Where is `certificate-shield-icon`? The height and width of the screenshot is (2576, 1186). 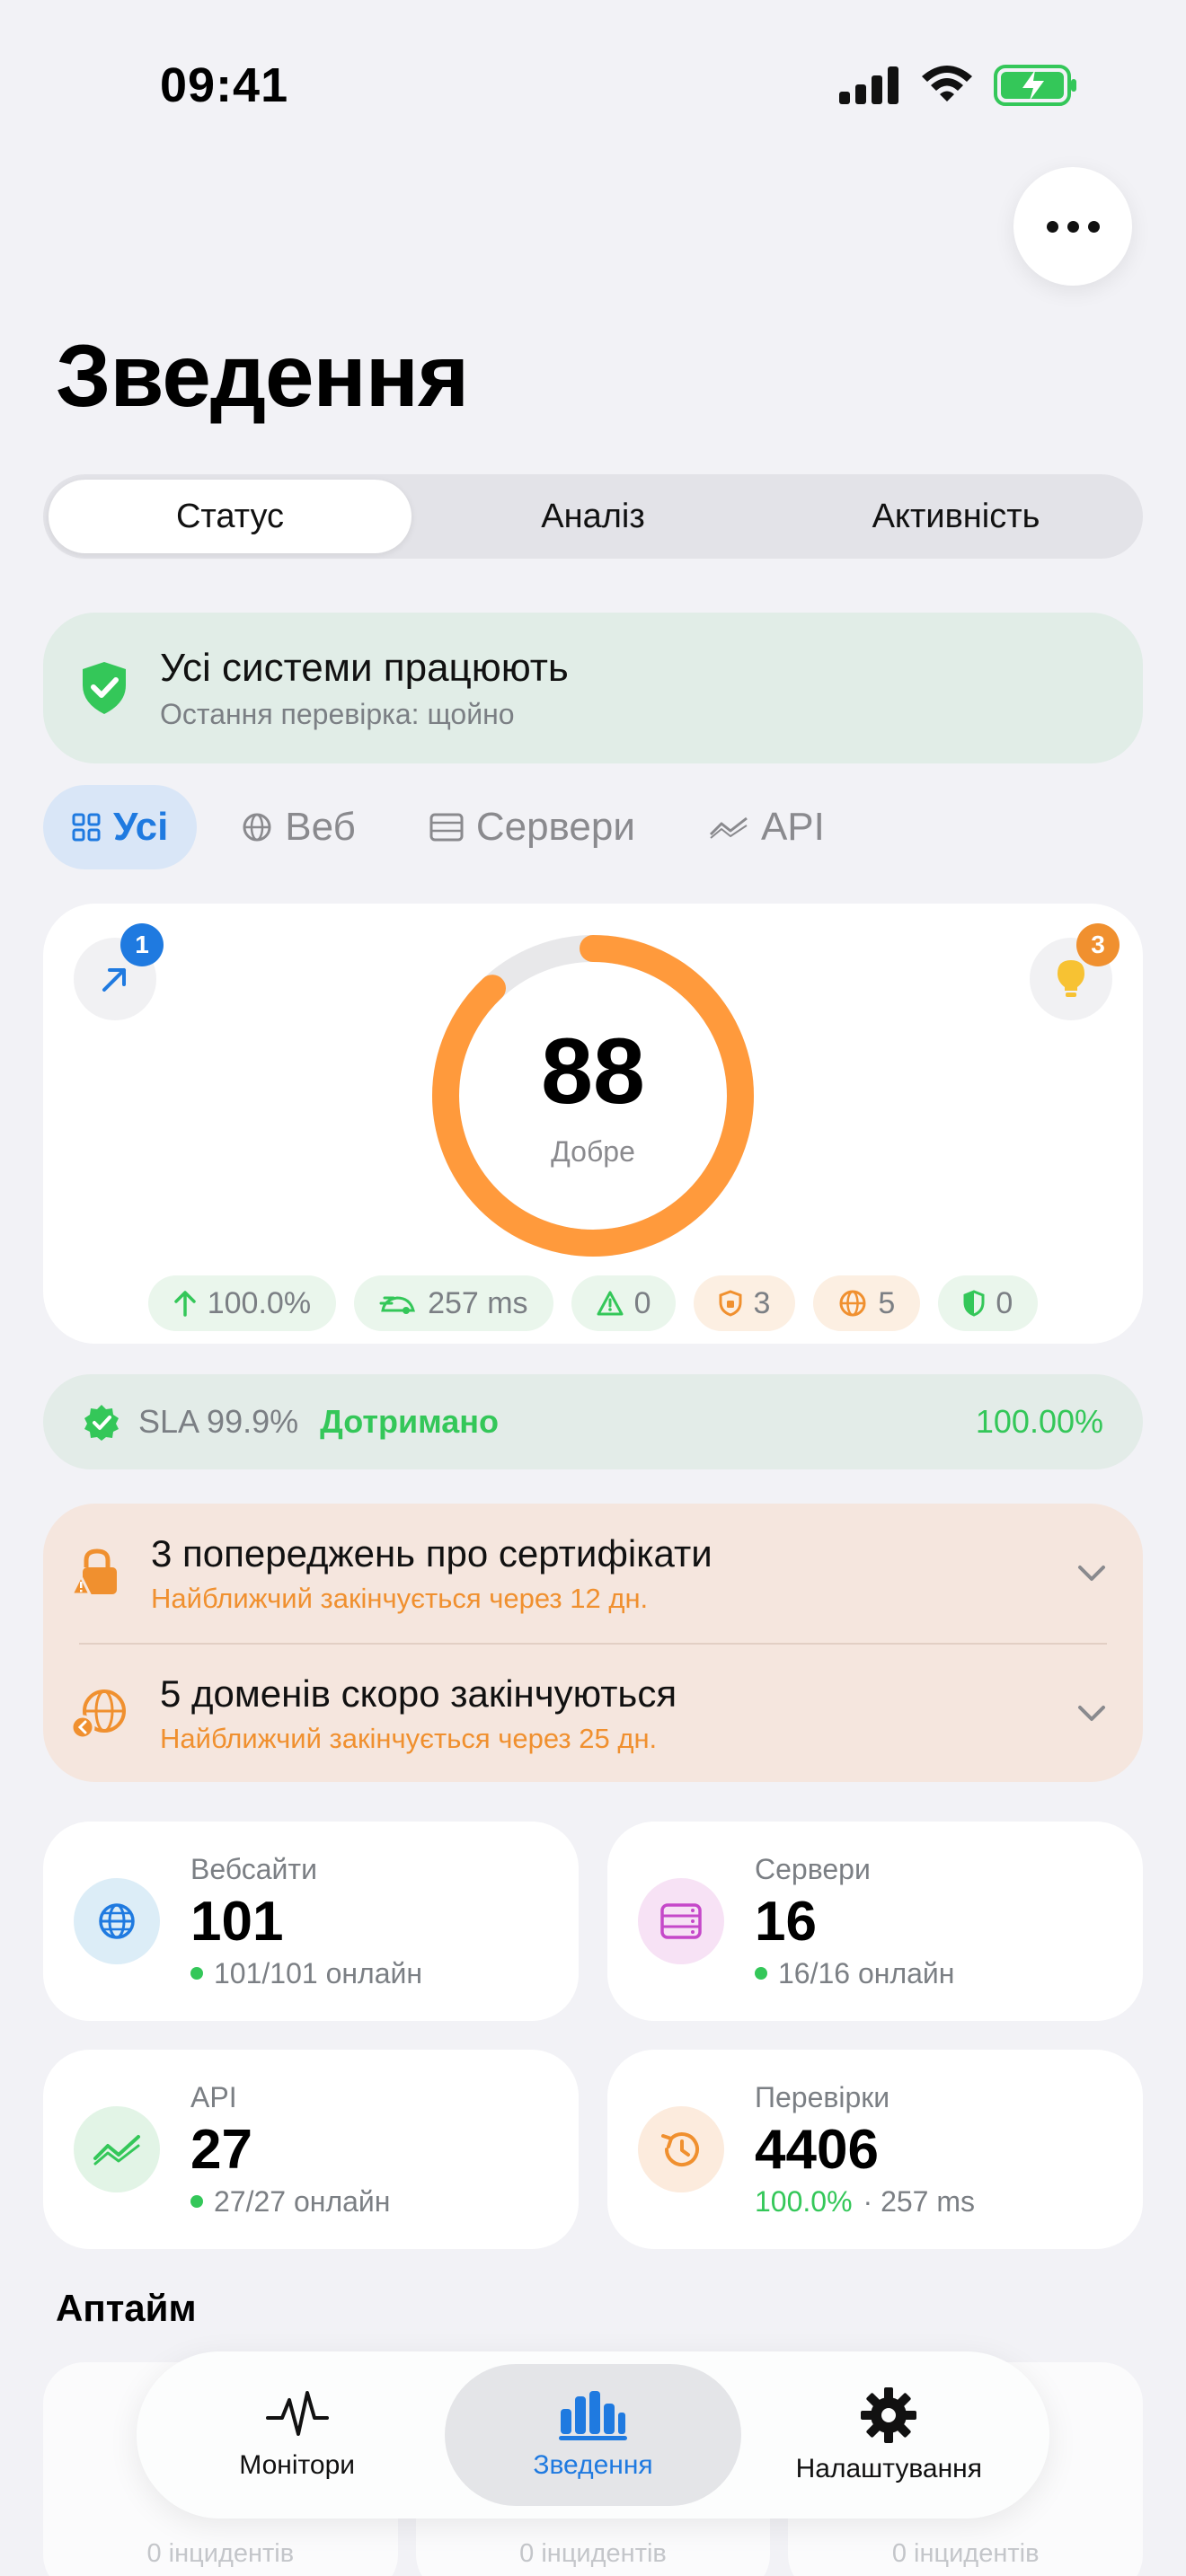
certificate-shield-icon is located at coordinates (730, 1303).